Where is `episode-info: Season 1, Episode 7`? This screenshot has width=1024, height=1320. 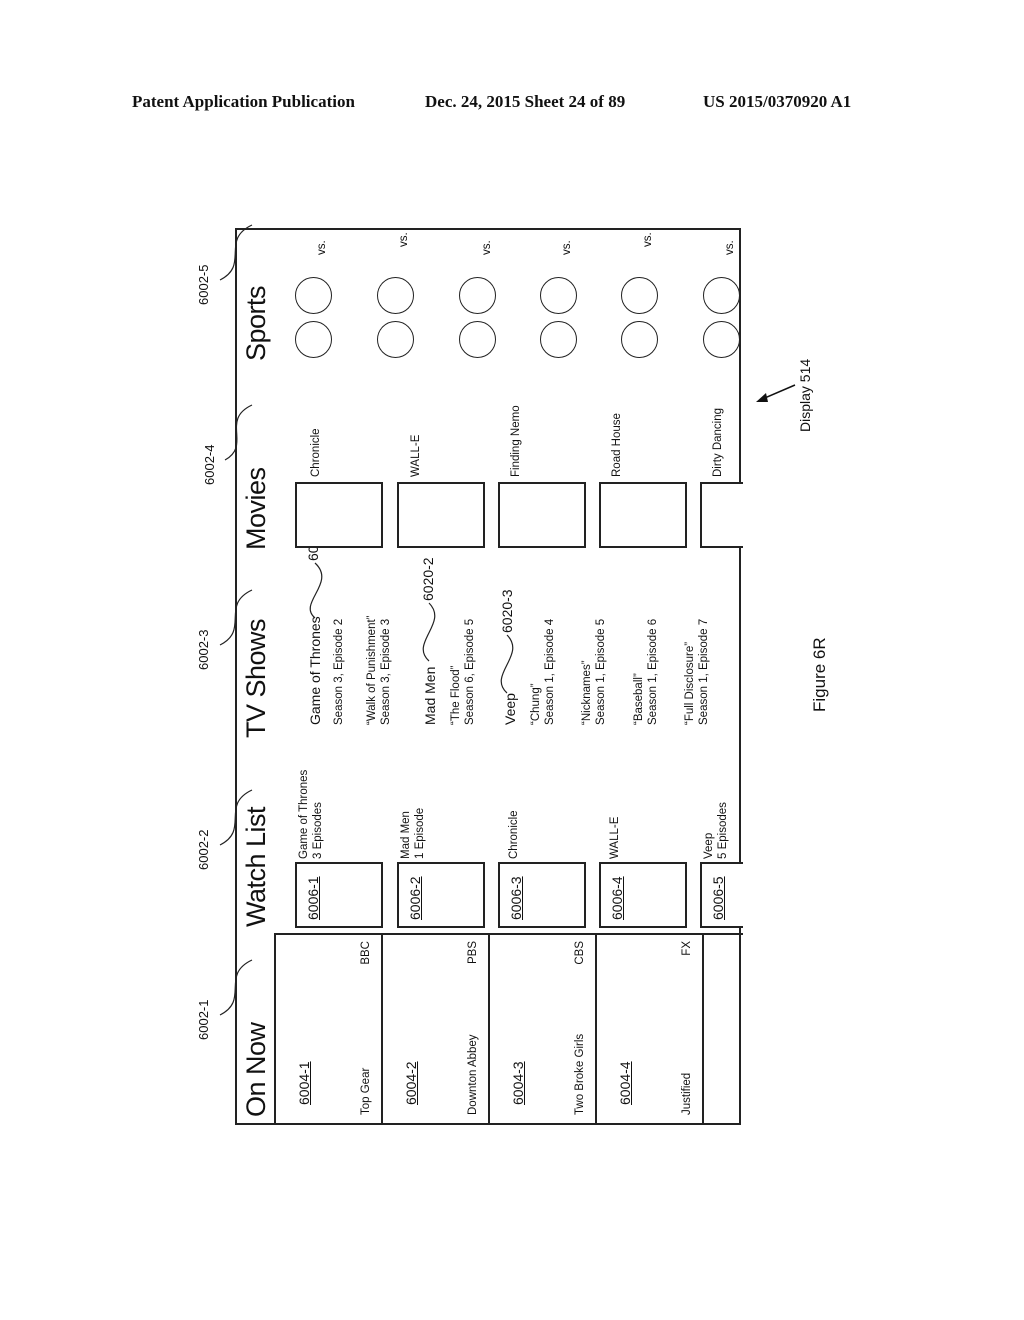
episode-info: Season 1, Episode 7 is located at coordinates (704, 672).